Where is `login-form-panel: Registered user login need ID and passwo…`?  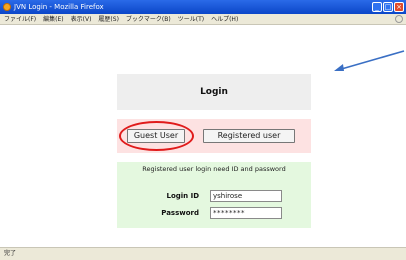
login-form-panel: Registered user login need ID and passwo… is located at coordinates (214, 195).